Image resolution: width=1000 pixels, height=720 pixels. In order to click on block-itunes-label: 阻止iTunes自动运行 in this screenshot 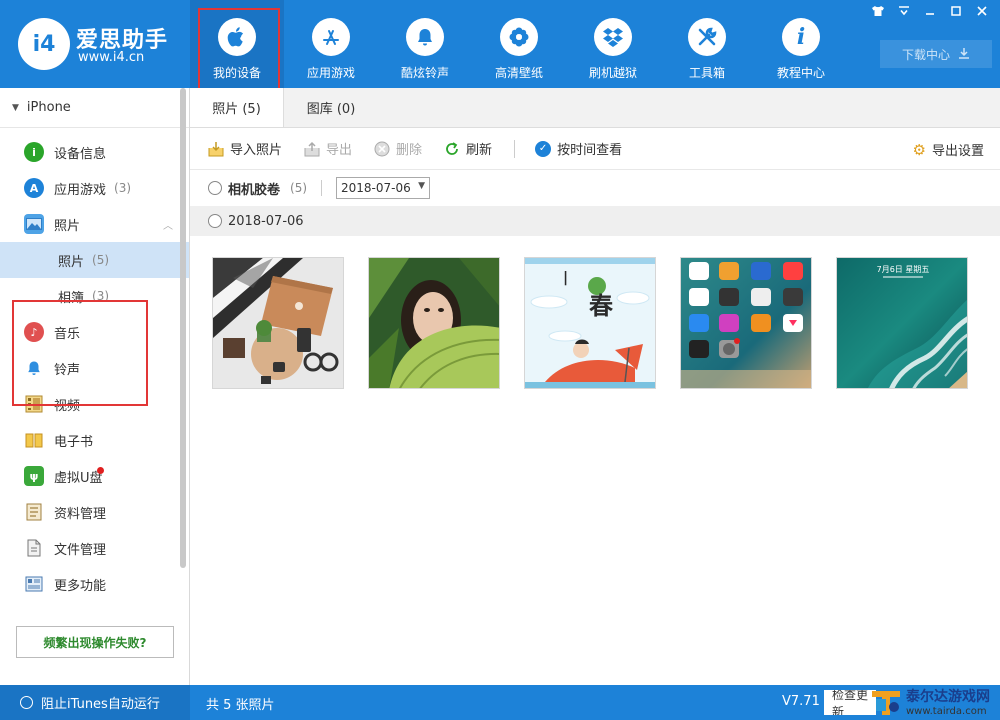, I will do `click(100, 704)`.